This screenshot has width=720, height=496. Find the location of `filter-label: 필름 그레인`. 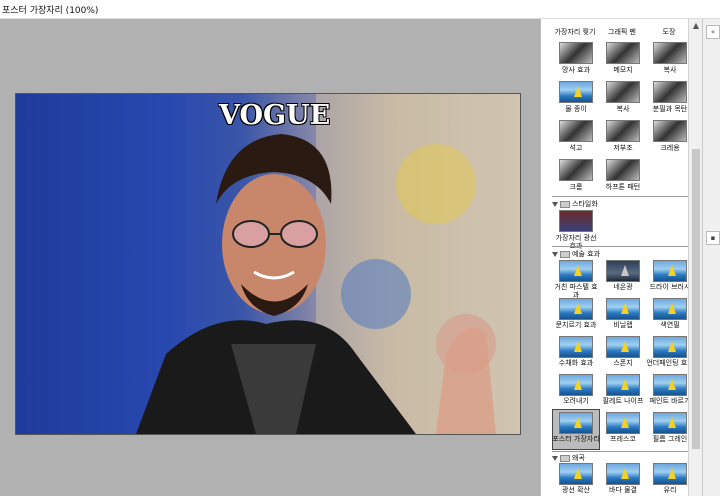

filter-label: 필름 그레인 is located at coordinates (670, 439).